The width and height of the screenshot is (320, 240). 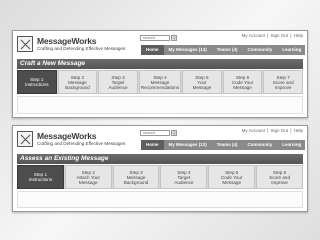 What do you see at coordinates (232, 177) in the screenshot?
I see `step-tab: Step 5 Code Your Message` at bounding box center [232, 177].